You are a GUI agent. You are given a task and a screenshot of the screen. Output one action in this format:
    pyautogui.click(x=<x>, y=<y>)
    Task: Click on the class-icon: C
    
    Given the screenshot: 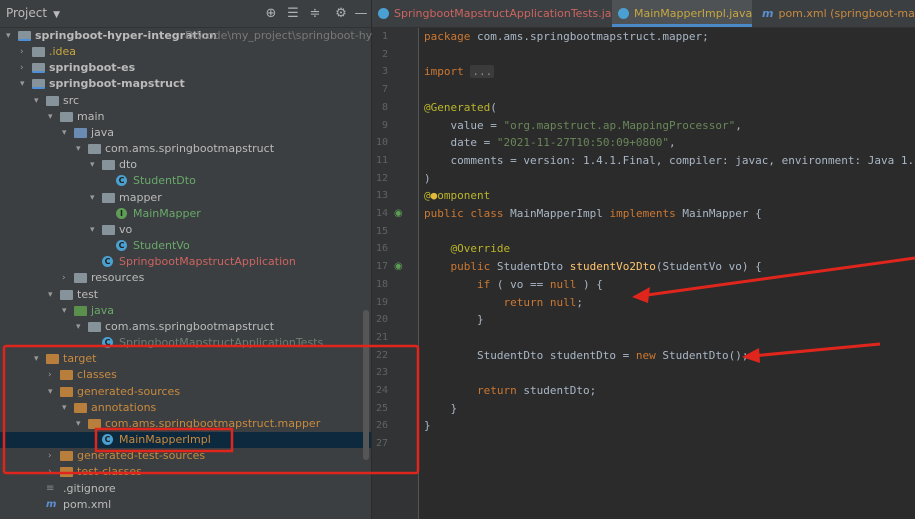 What is the action you would take?
    pyautogui.click(x=121, y=180)
    